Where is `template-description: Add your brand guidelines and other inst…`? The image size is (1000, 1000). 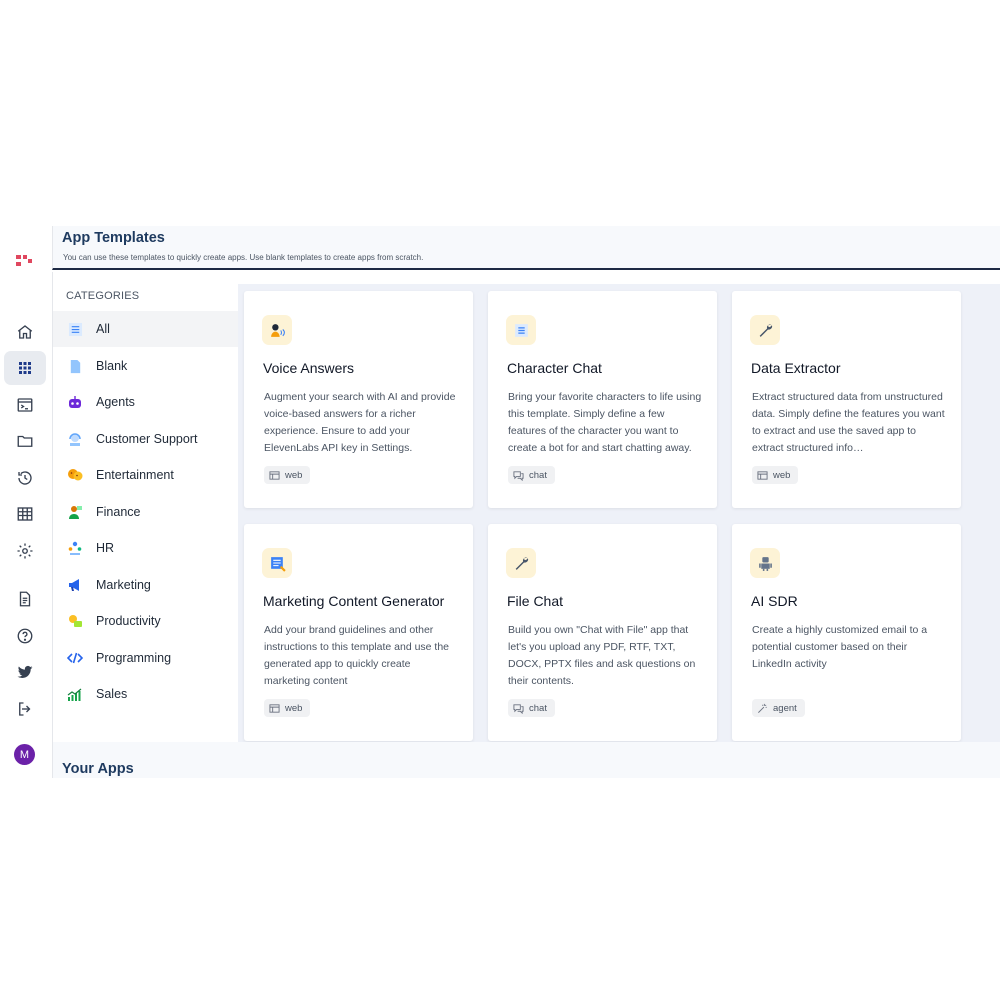
template-description: Add your brand guidelines and other inst… is located at coordinates (357, 655).